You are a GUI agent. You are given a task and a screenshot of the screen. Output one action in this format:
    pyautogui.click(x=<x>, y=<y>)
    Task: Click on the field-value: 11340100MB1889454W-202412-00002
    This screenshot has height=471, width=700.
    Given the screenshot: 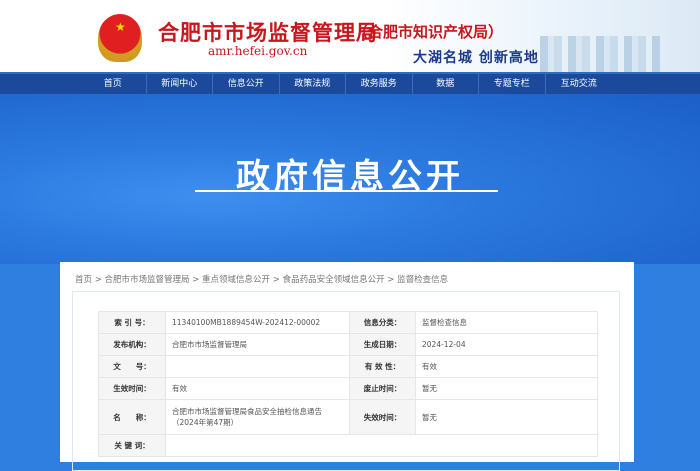 What is the action you would take?
    pyautogui.click(x=257, y=322)
    